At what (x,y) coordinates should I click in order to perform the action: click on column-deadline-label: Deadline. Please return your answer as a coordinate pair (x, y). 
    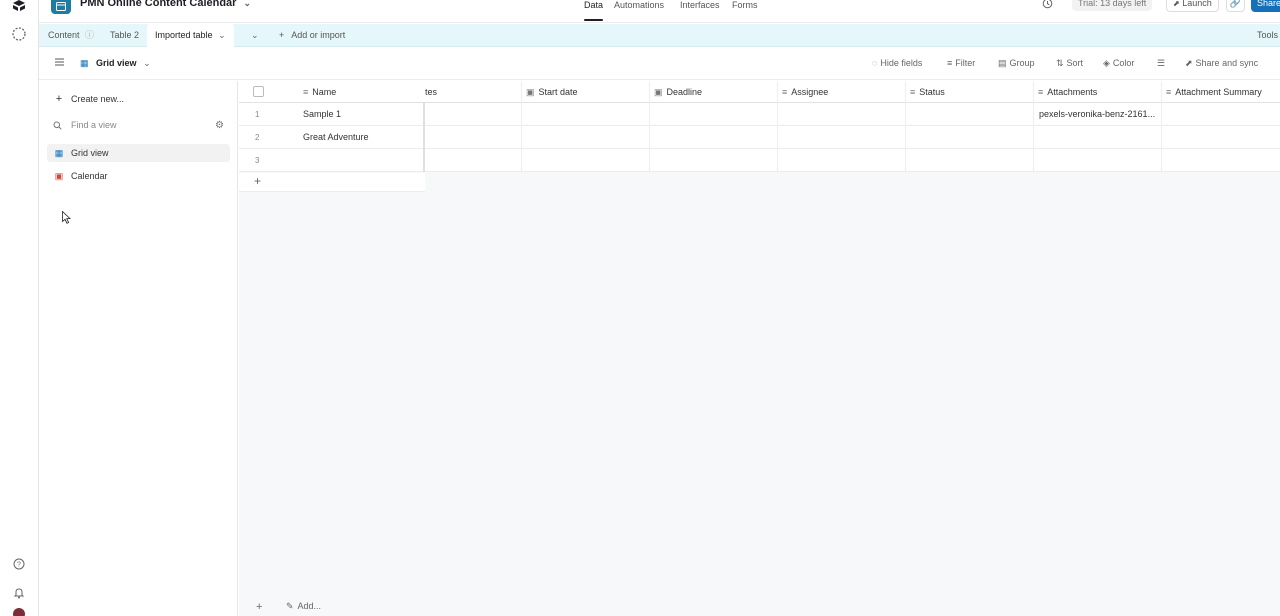
    Looking at the image, I should click on (684, 92).